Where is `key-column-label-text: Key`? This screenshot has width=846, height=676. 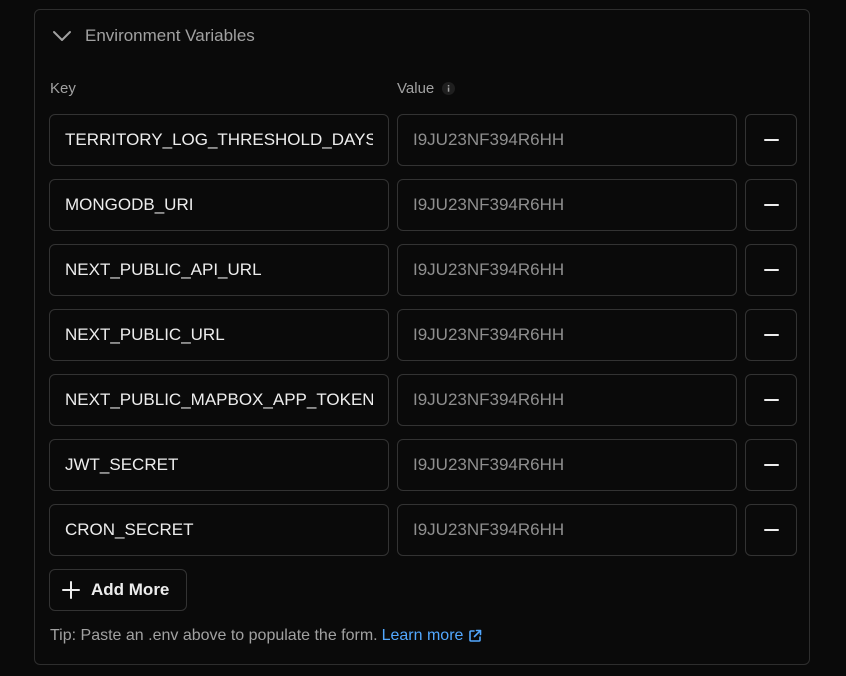
key-column-label-text: Key is located at coordinates (63, 88).